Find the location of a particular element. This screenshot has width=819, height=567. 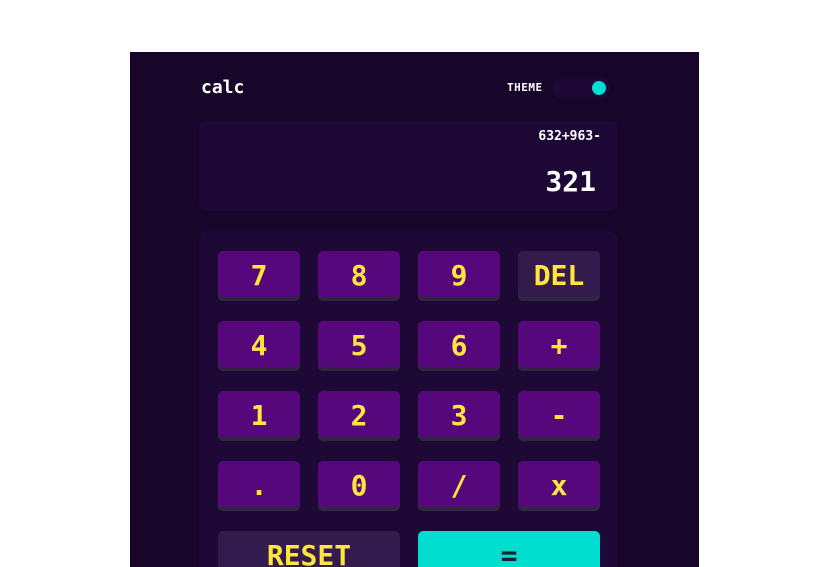

delete-button: DEL is located at coordinates (559, 276).